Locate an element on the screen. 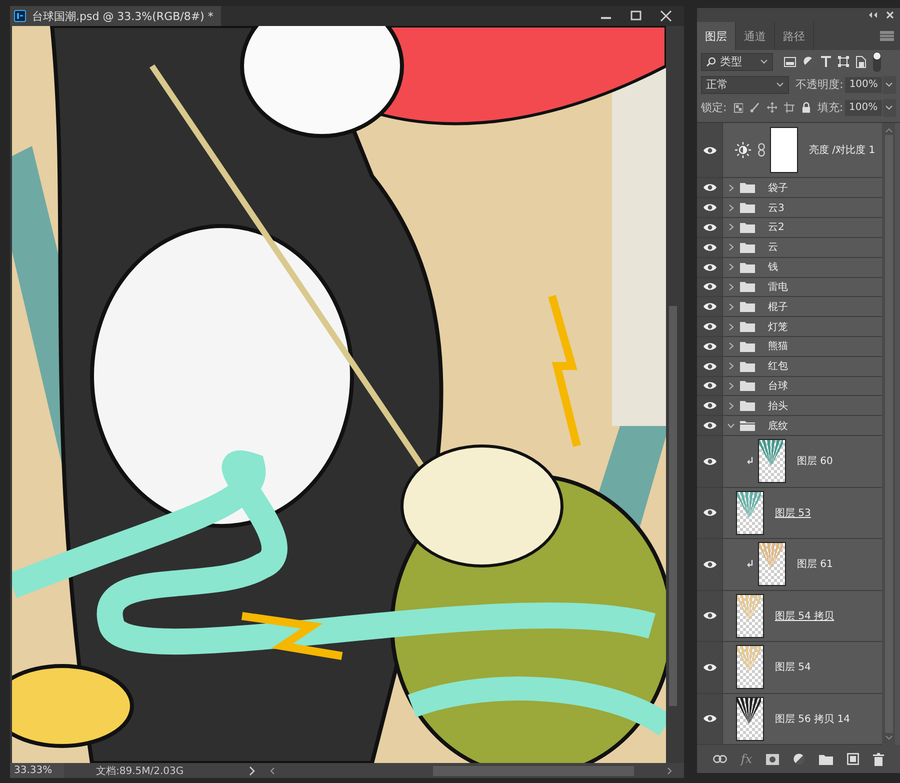 The width and height of the screenshot is (900, 783). checkerboard-icon is located at coordinates (739, 107).